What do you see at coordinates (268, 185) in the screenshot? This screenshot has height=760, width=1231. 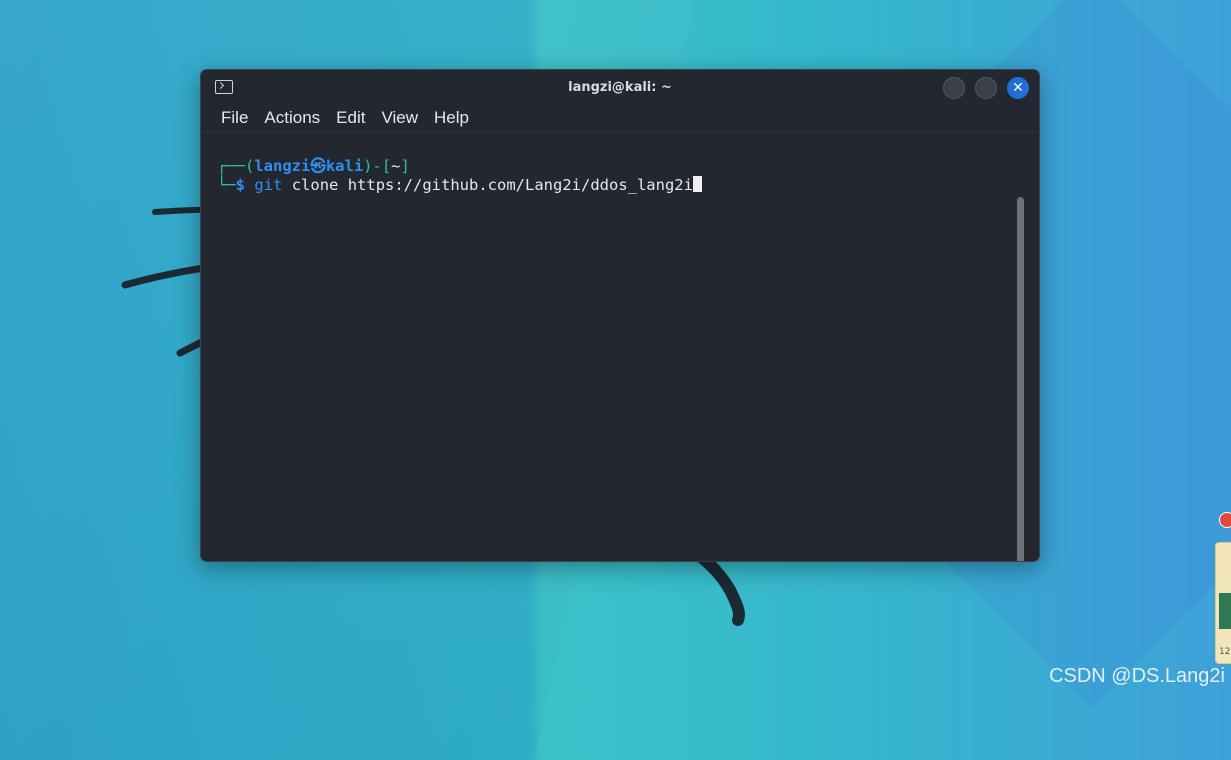 I see `command-name: git` at bounding box center [268, 185].